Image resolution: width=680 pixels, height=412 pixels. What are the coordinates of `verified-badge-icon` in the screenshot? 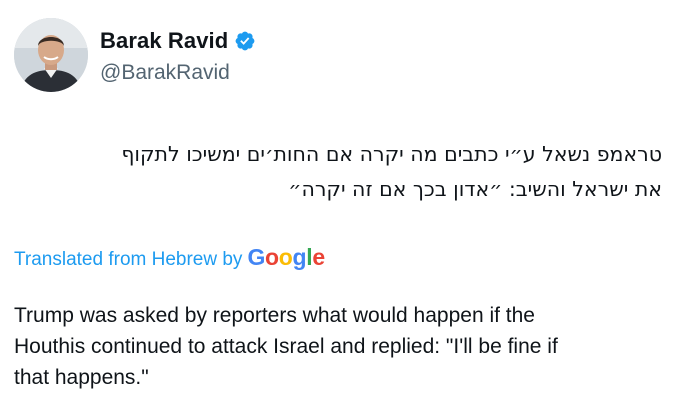 It's located at (245, 41).